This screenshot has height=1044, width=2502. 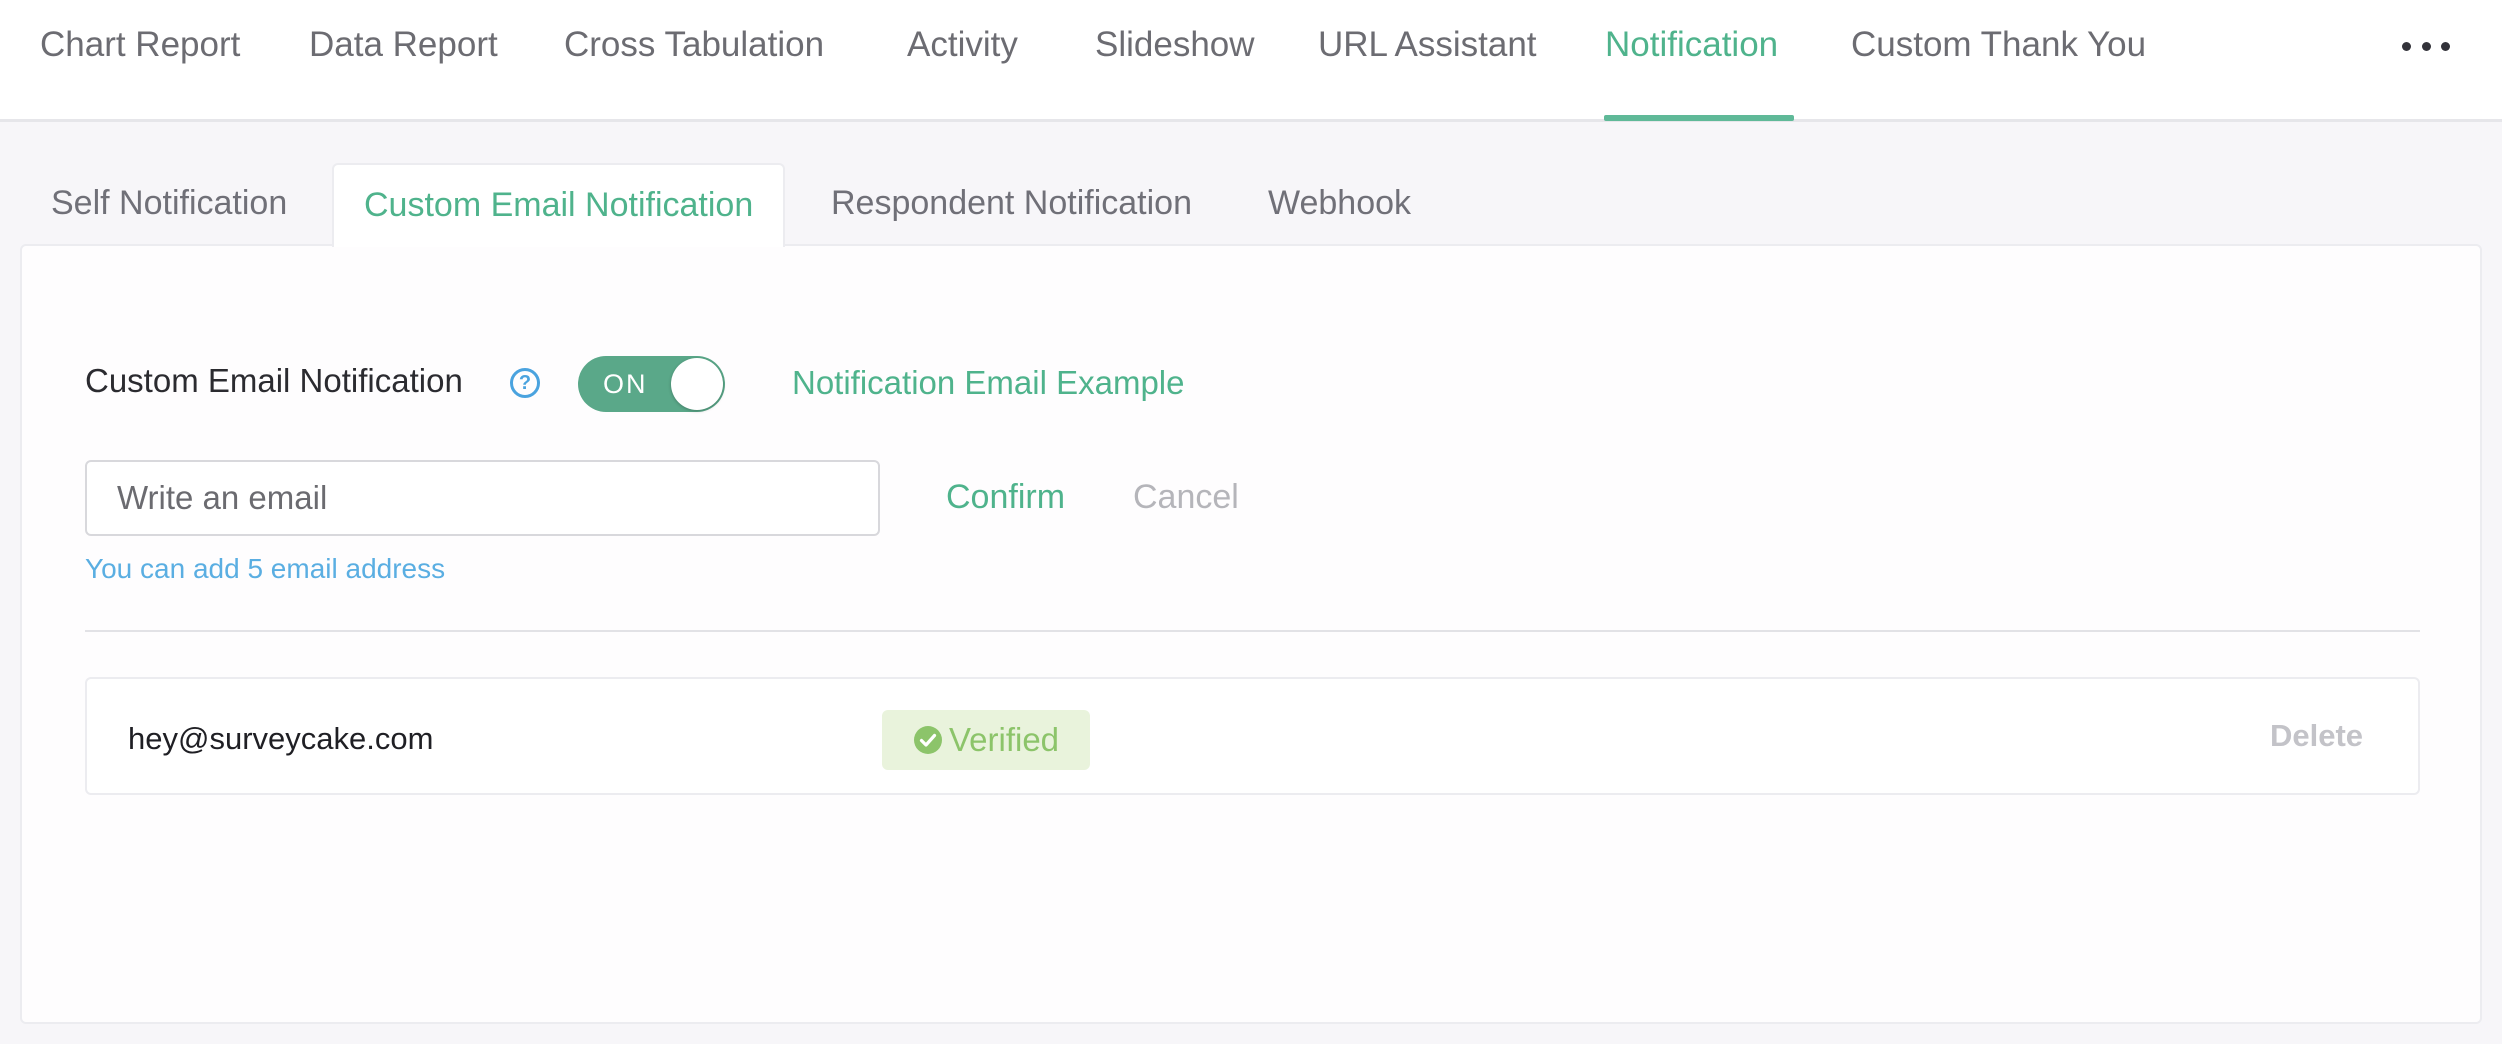 What do you see at coordinates (1252, 631) in the screenshot?
I see `divider` at bounding box center [1252, 631].